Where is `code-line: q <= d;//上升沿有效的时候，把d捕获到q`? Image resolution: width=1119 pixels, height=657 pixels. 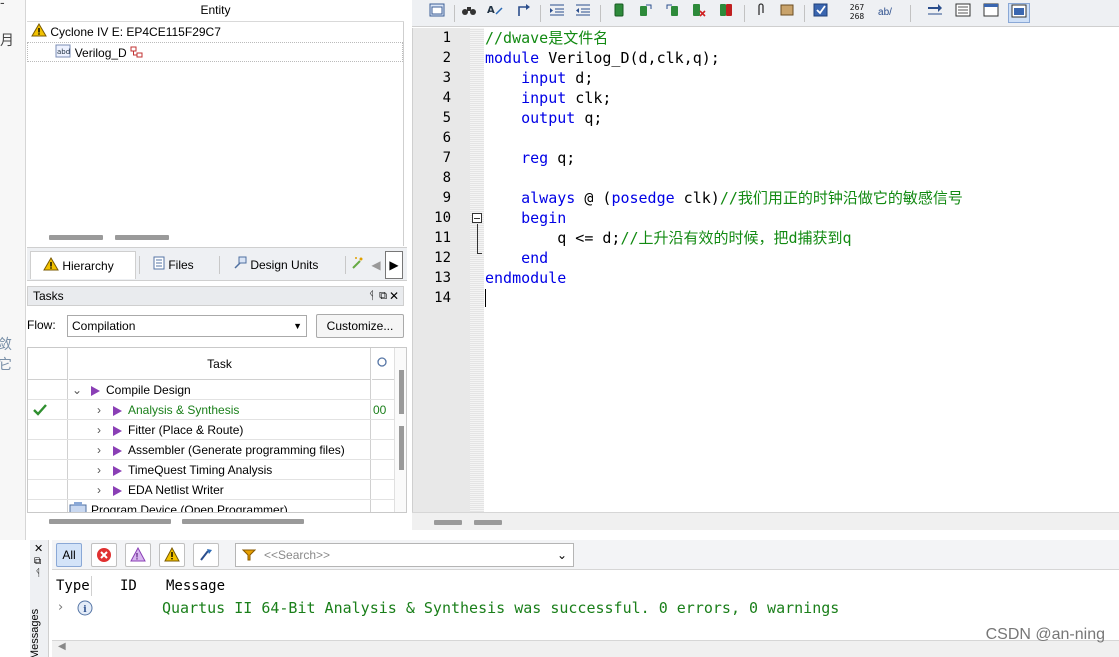
code-line: q <= d;//上升沿有效的时候，把d捕获到q is located at coordinates (668, 238).